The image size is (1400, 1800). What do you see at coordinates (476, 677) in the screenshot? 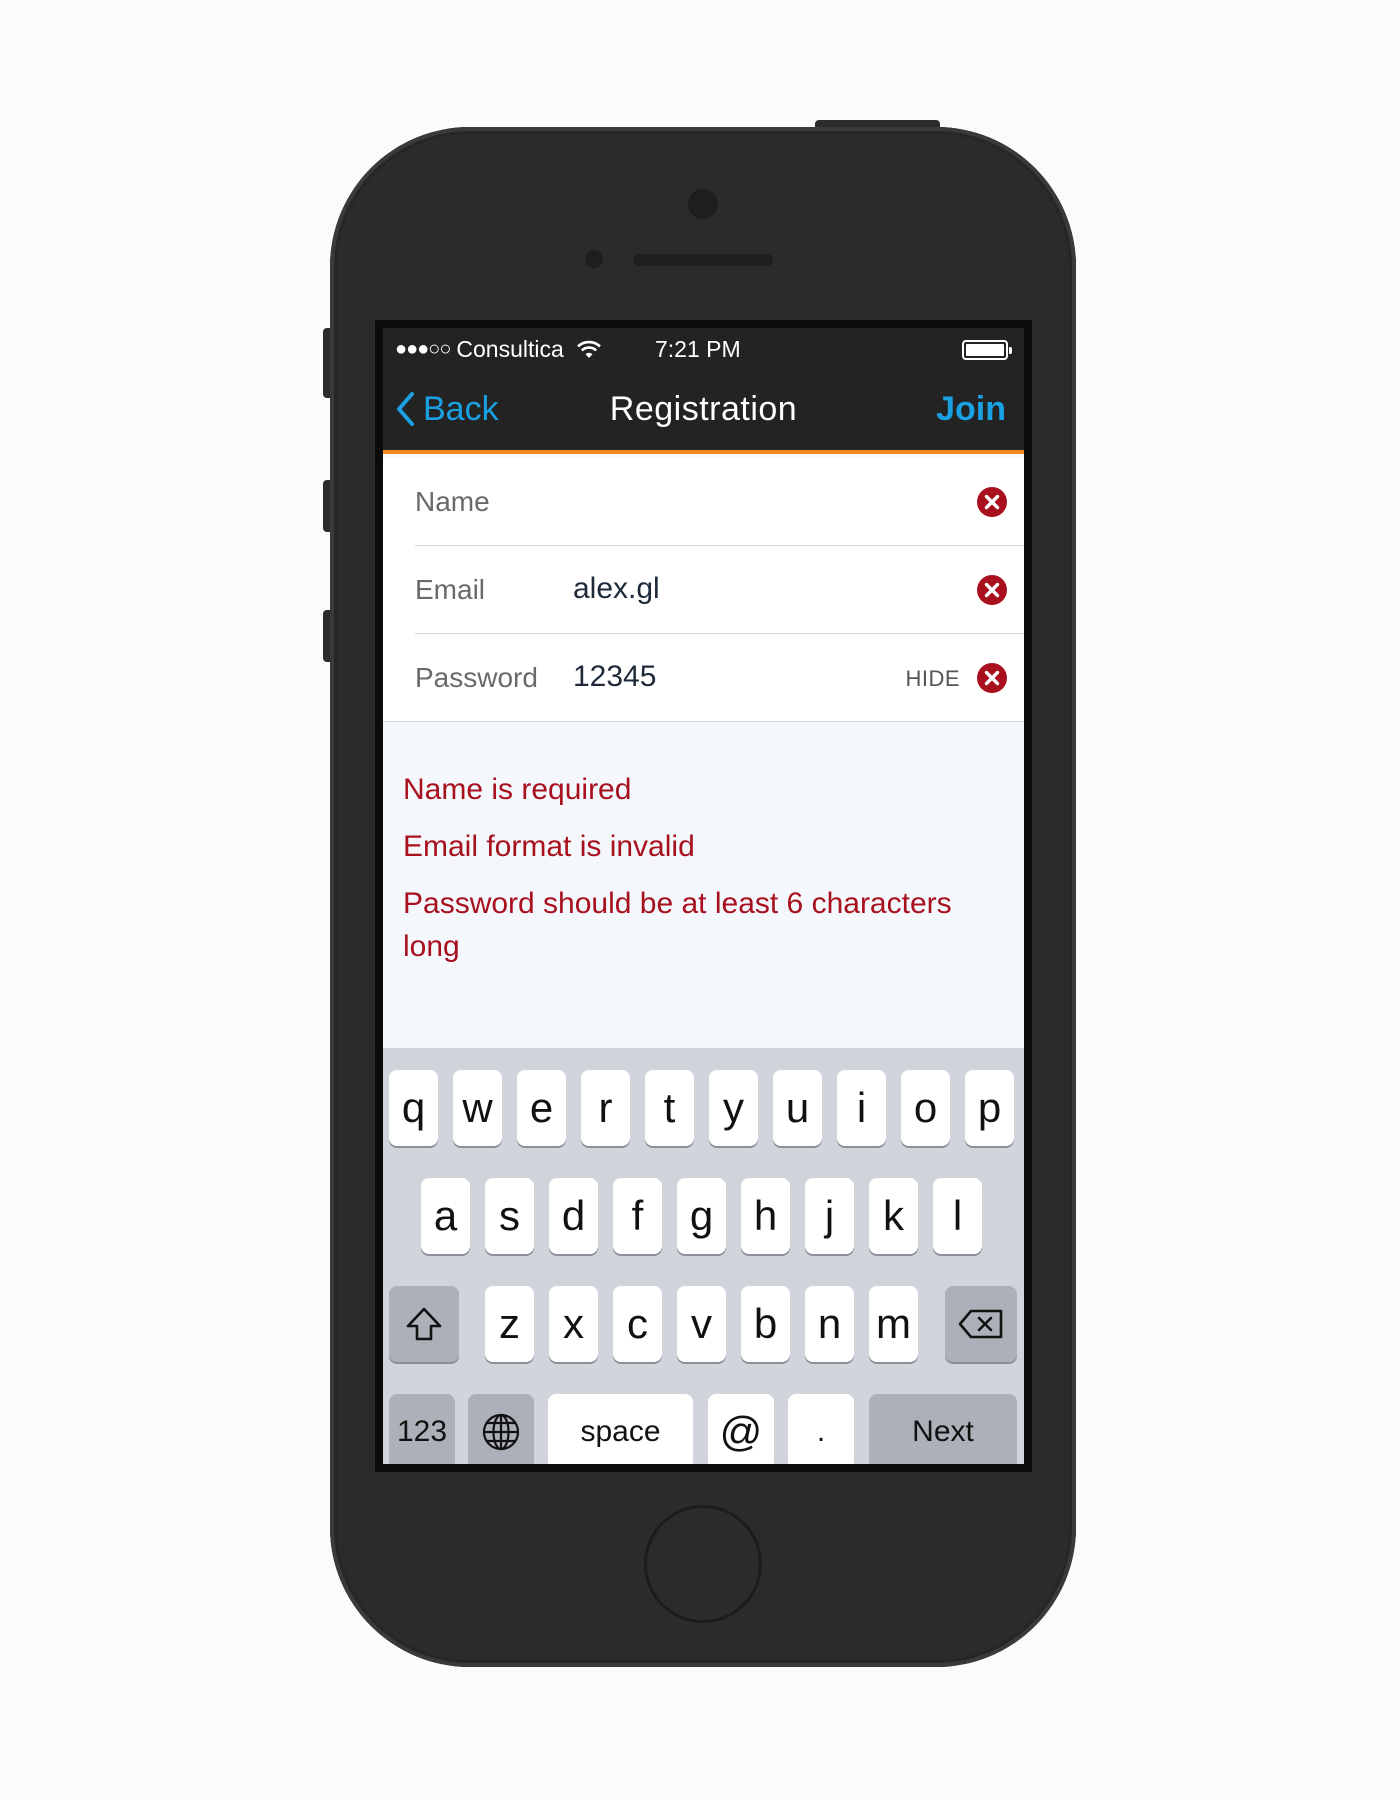
I see `password-field-label: Password` at bounding box center [476, 677].